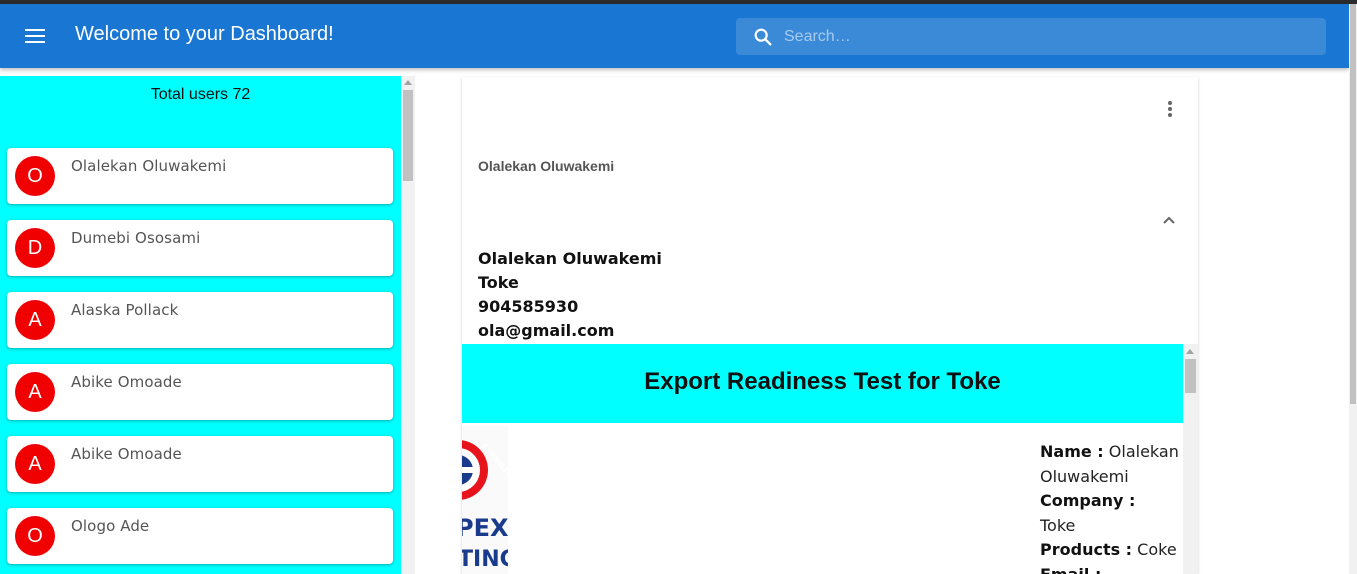 This screenshot has height=574, width=1357. What do you see at coordinates (1049, 36) in the screenshot?
I see `search-input` at bounding box center [1049, 36].